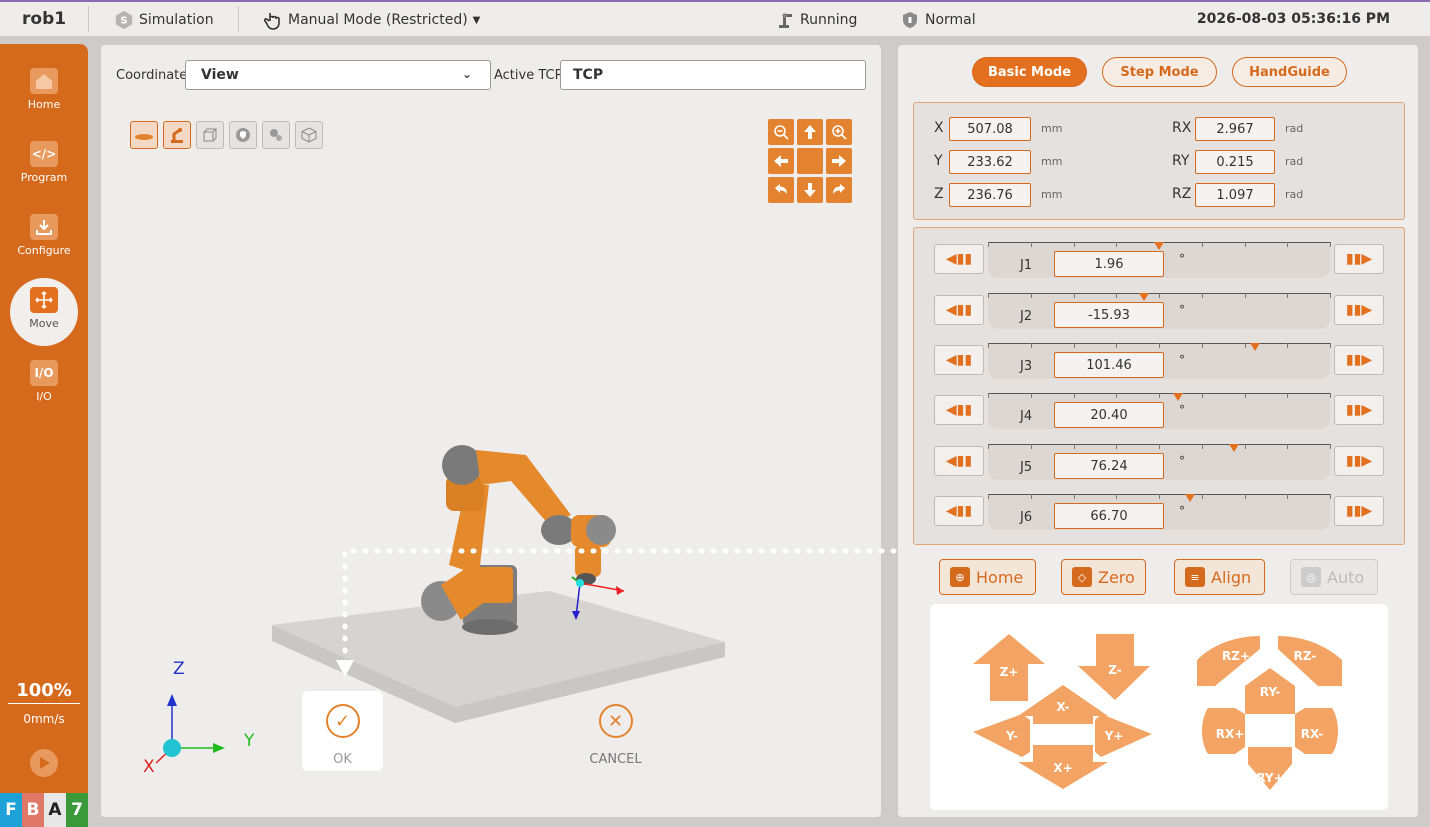  I want to click on basic-mode-button: Basic Mode, so click(1029, 72).